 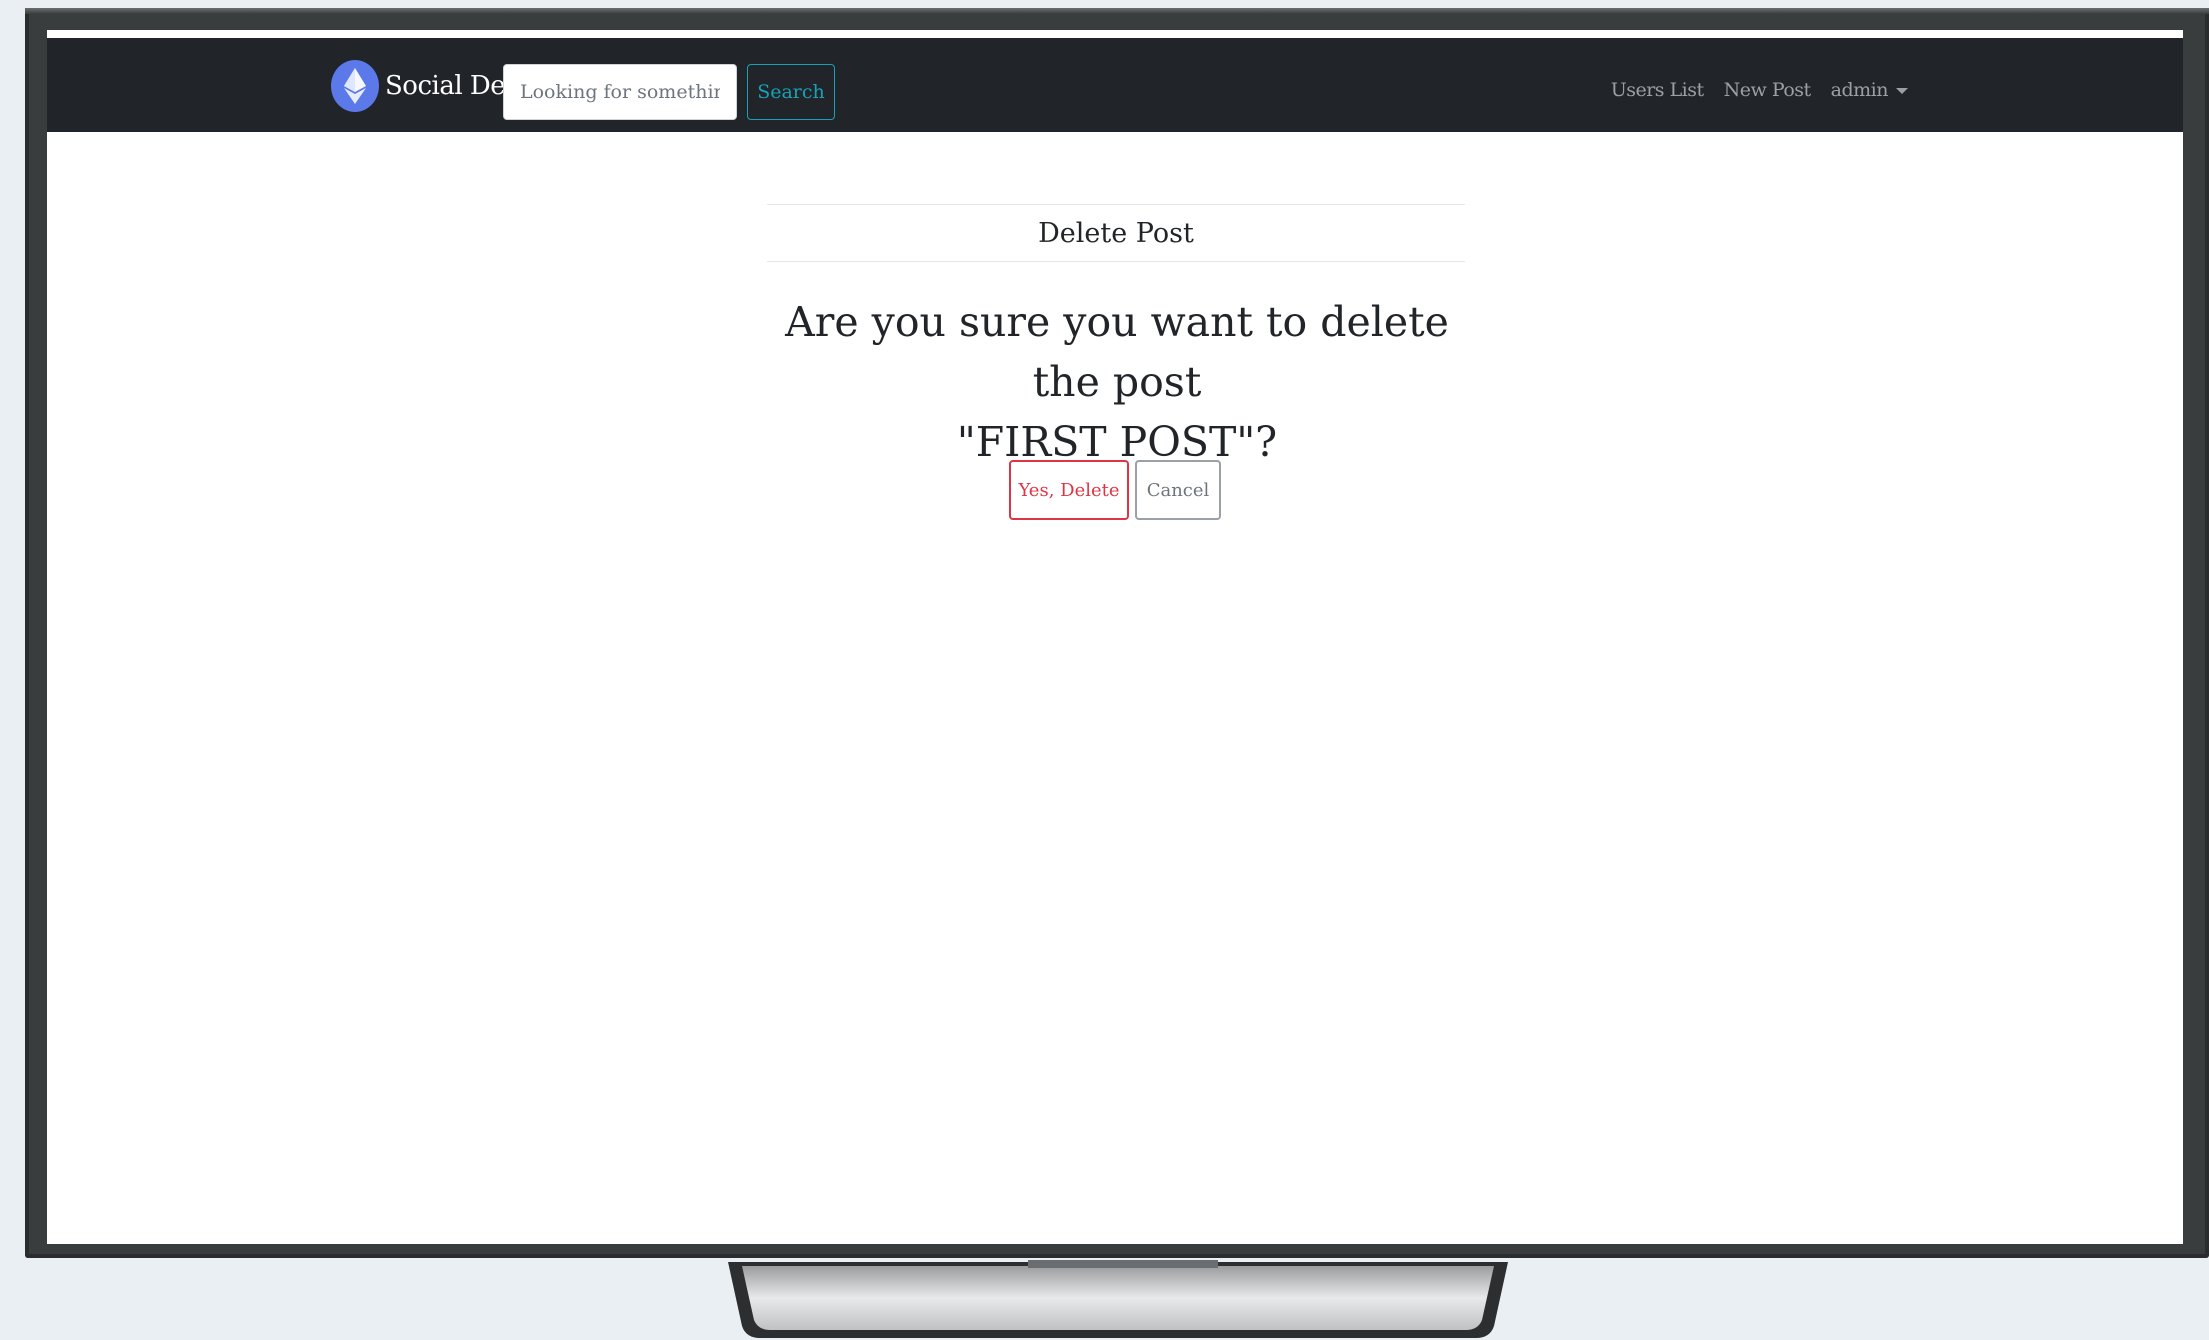 I want to click on ethereum-logo-icon, so click(x=355, y=86).